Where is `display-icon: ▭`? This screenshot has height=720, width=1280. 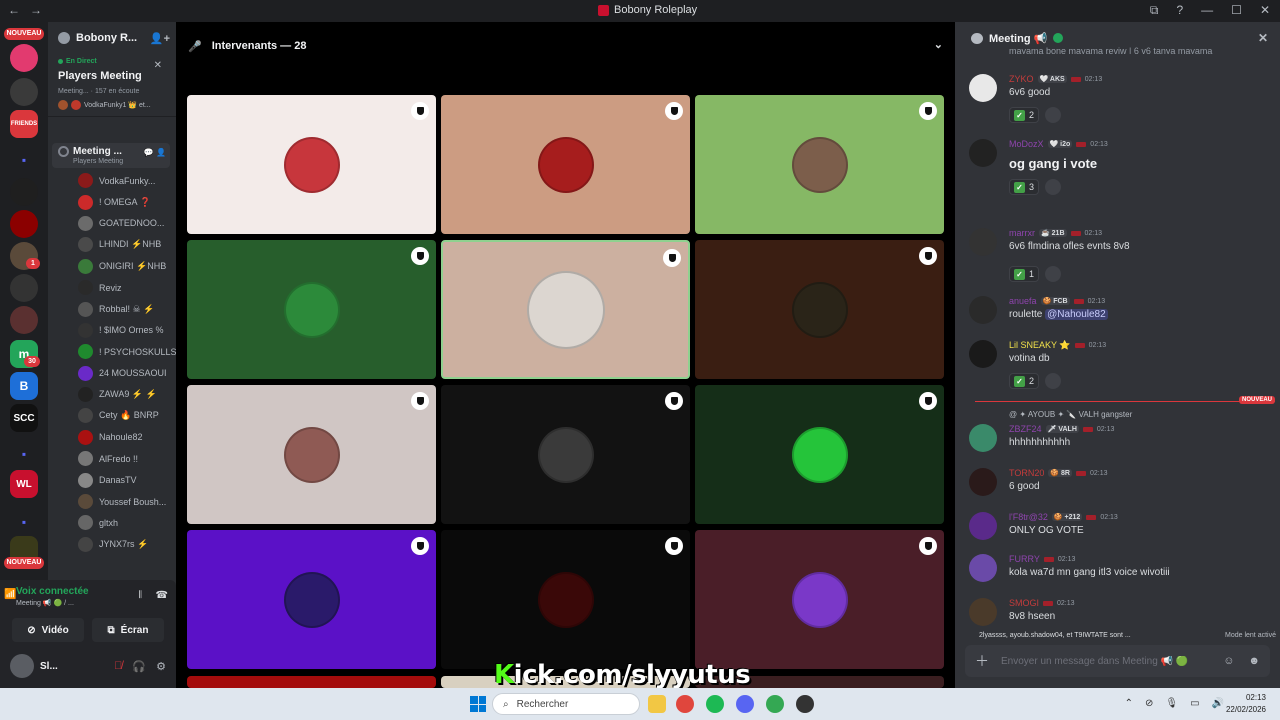
display-icon: ▭ is located at coordinates (1194, 703).